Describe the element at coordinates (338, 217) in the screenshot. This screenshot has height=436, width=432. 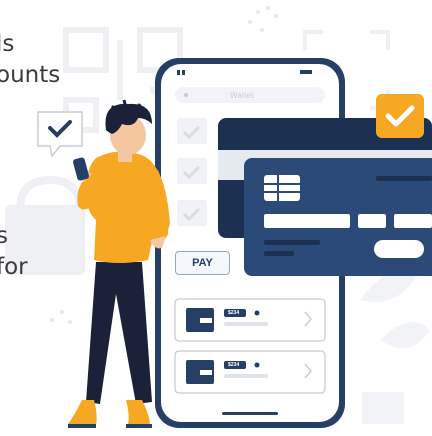
I see `credit-card-icon` at that location.